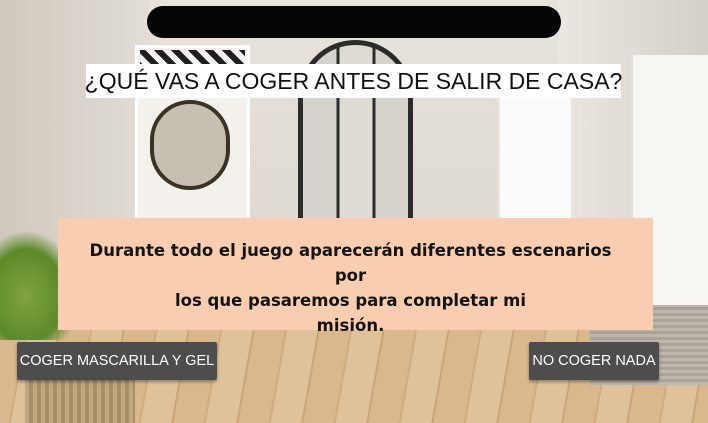  Describe the element at coordinates (190, 145) in the screenshot. I see `round-mirror` at that location.